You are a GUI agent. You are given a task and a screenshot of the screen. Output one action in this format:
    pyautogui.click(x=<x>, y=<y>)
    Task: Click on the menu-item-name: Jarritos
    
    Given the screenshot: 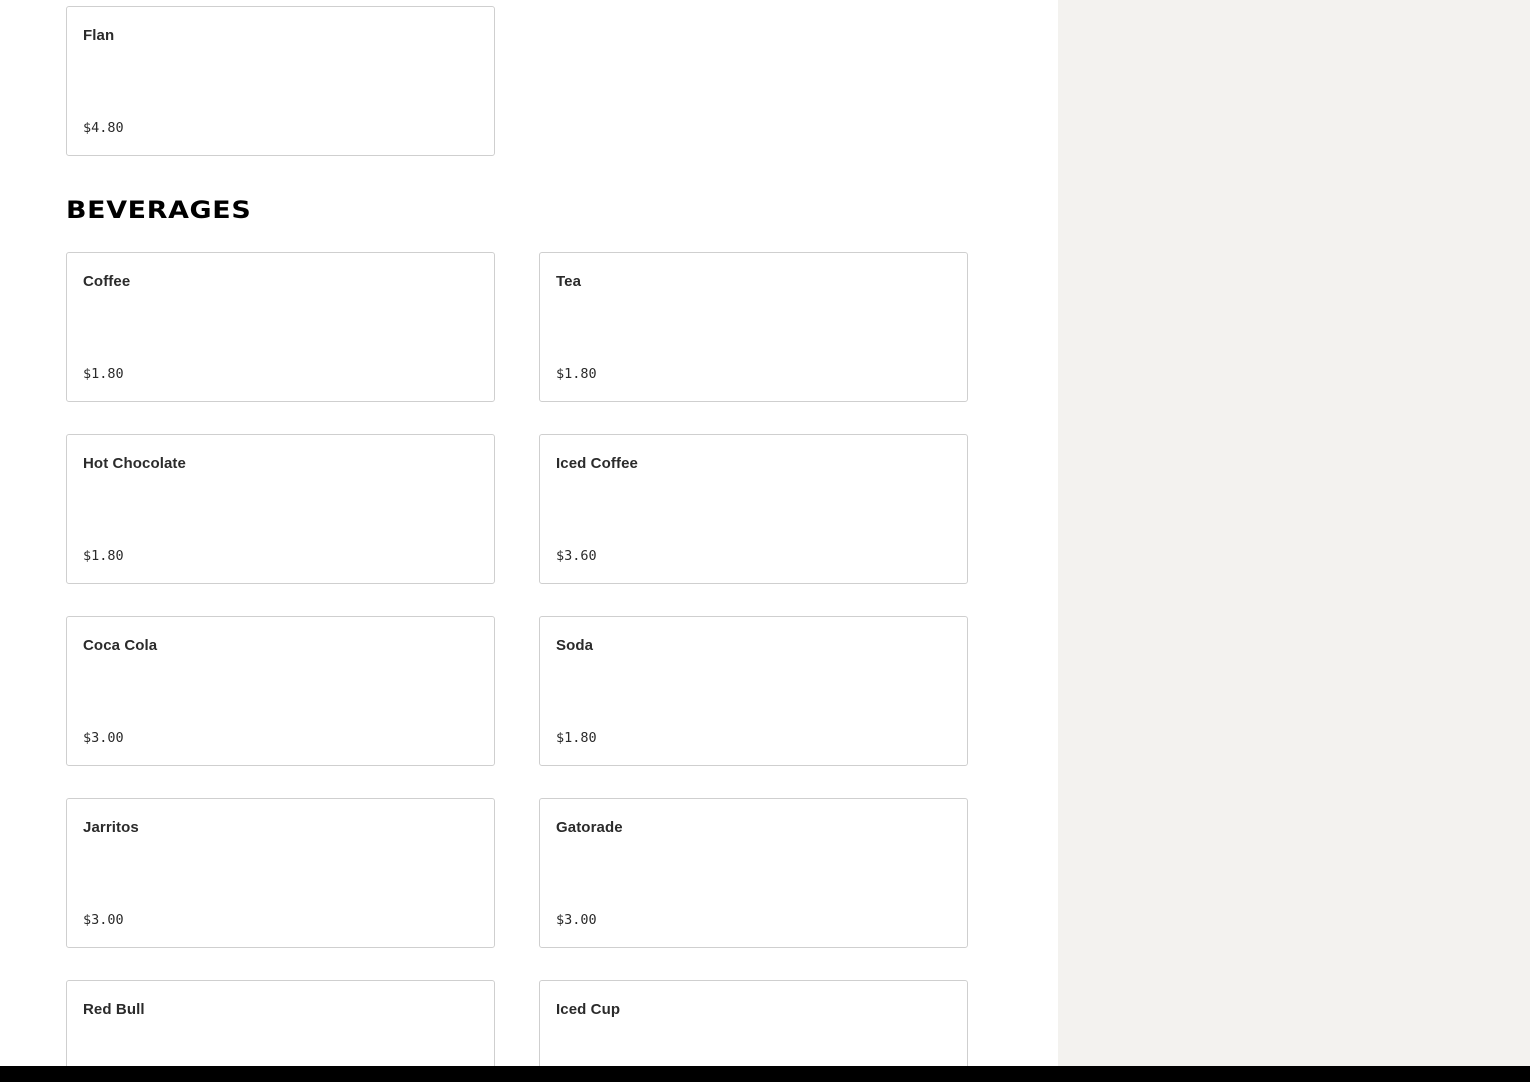 What is the action you would take?
    pyautogui.click(x=111, y=827)
    